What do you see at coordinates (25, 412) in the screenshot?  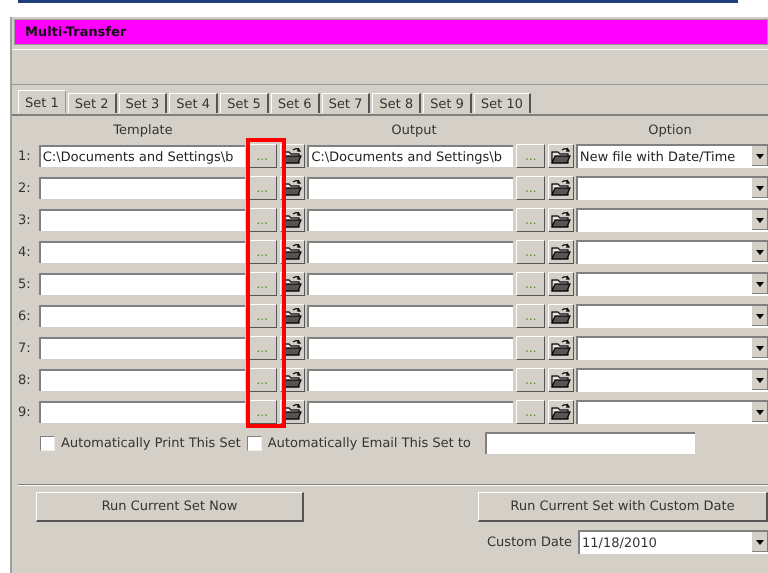 I see `row-label: 9:` at bounding box center [25, 412].